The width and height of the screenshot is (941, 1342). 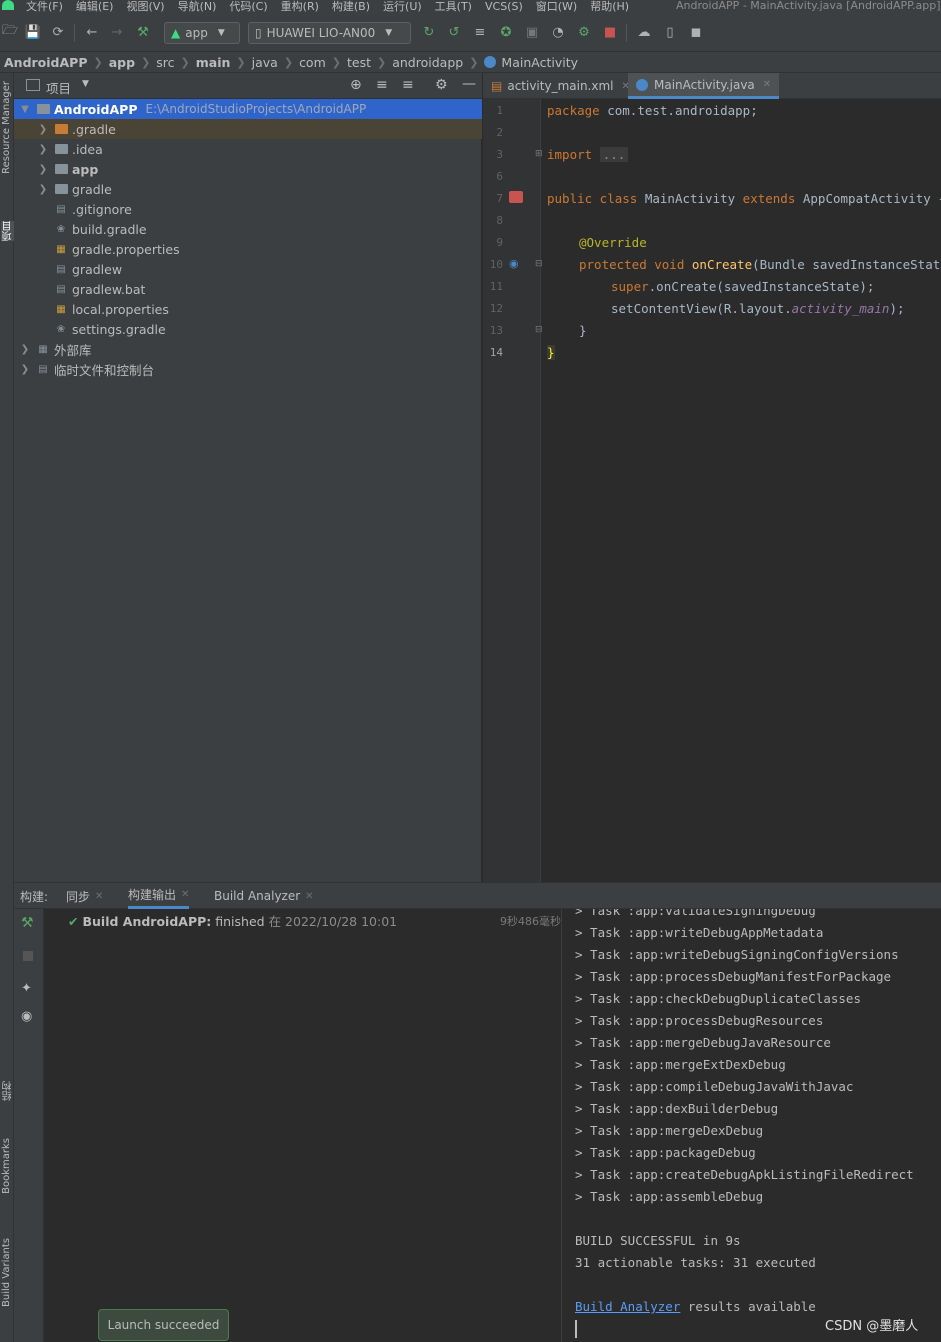 What do you see at coordinates (441, 85) in the screenshot?
I see `gear-icon: ⚙` at bounding box center [441, 85].